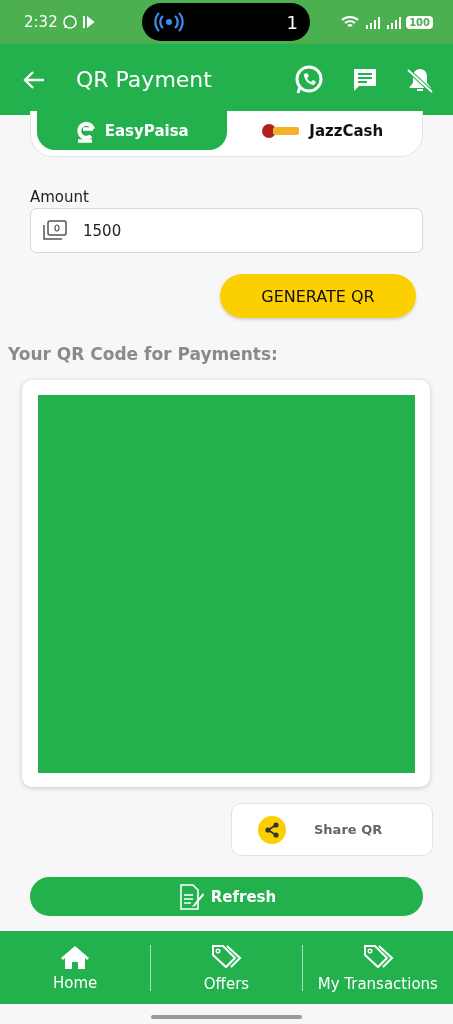 The height and width of the screenshot is (1024, 453). I want to click on wallet-tab: JazzCash, so click(321, 130).